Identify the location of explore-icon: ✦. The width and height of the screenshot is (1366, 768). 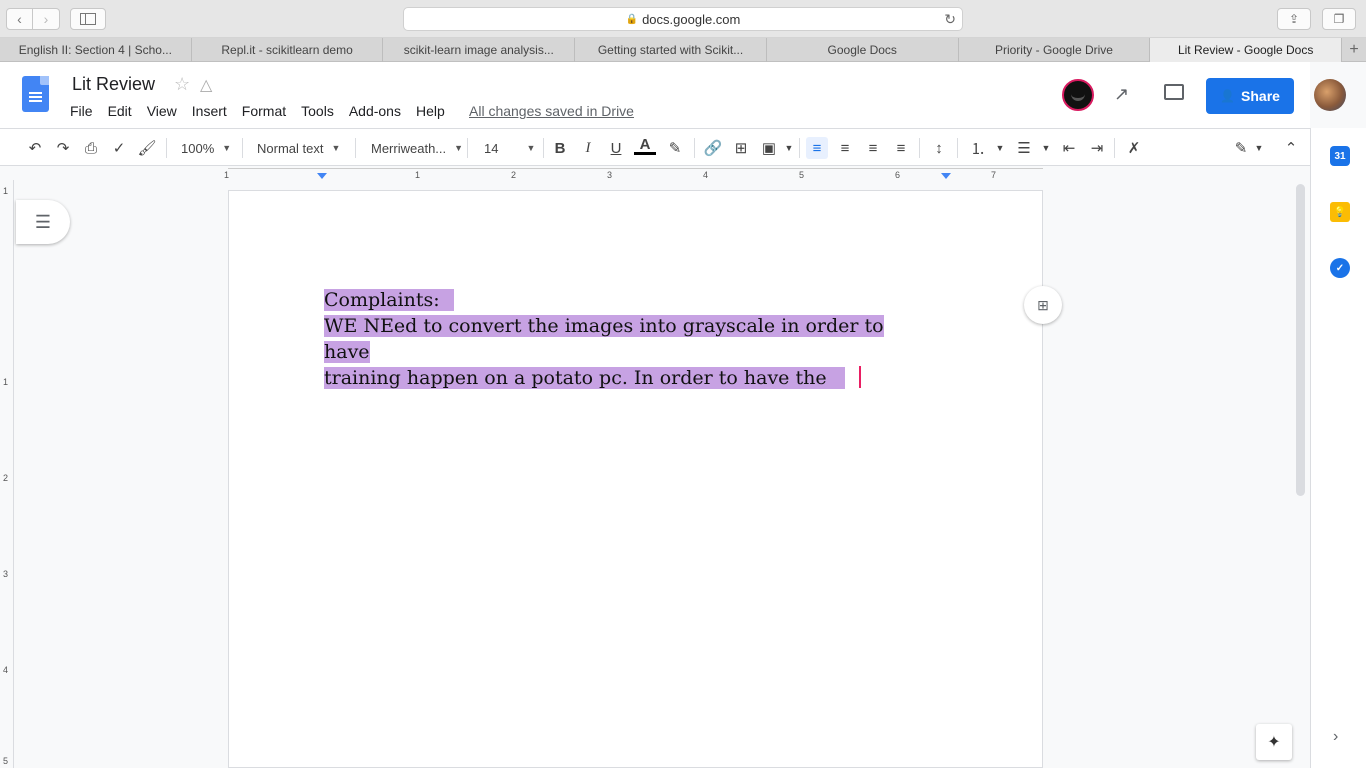
(1274, 742).